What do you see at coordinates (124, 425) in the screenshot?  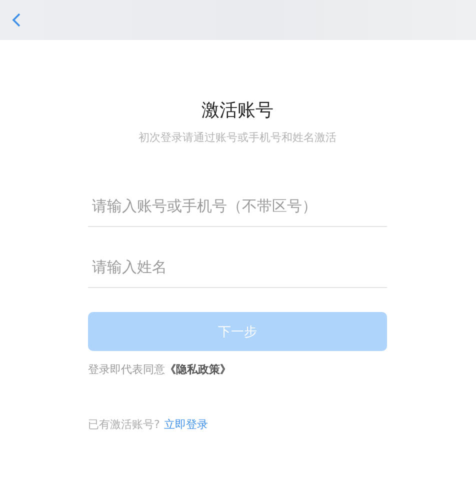 I see `login-prompt: 已有激活账号?` at bounding box center [124, 425].